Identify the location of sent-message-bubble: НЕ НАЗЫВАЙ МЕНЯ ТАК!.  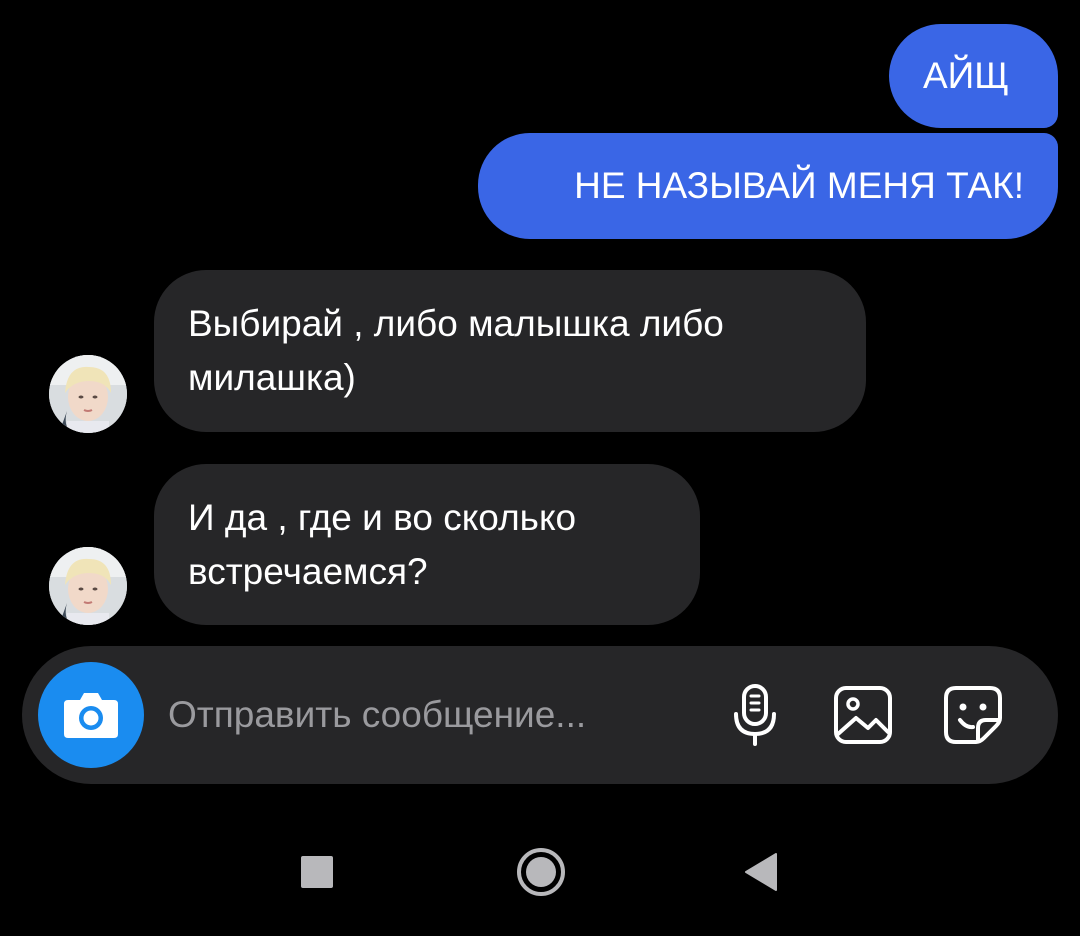
(768, 186).